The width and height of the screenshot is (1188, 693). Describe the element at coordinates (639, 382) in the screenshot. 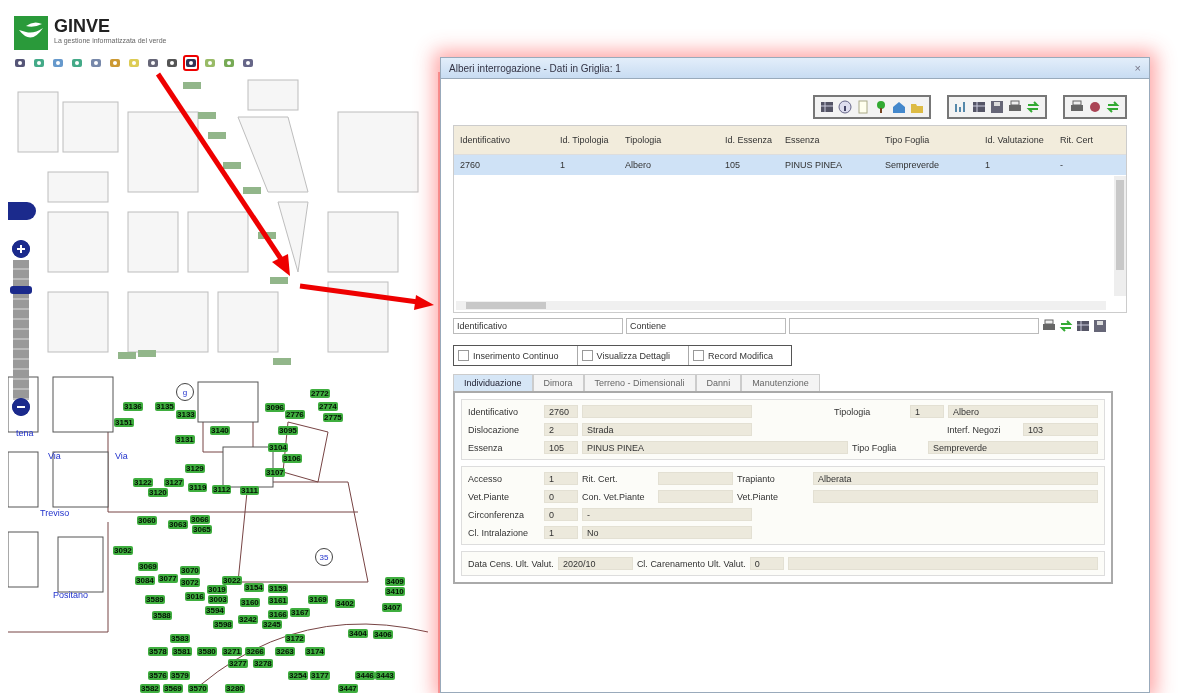

I see `tab: Terreno - Dimensionali` at that location.